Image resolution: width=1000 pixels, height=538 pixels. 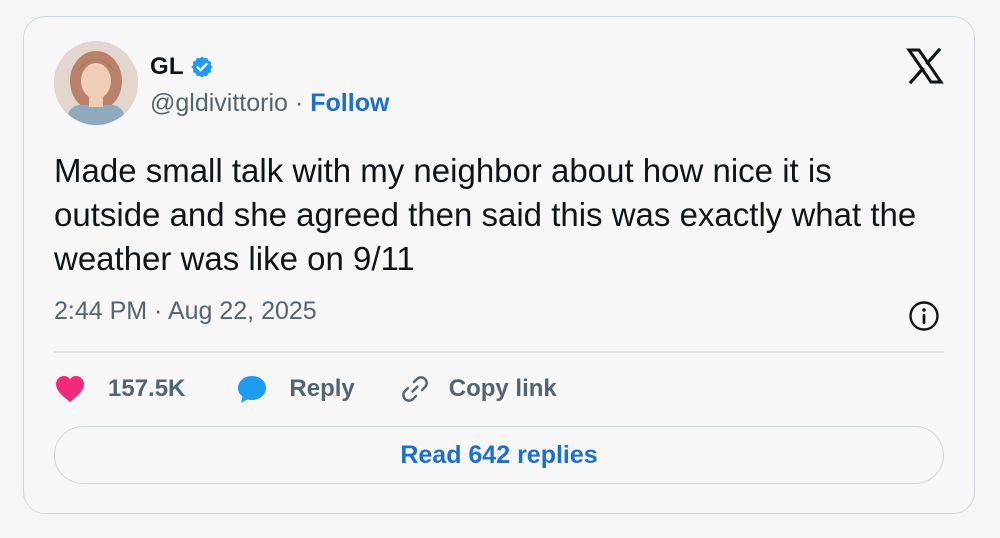 I want to click on verified-badge-icon, so click(x=202, y=67).